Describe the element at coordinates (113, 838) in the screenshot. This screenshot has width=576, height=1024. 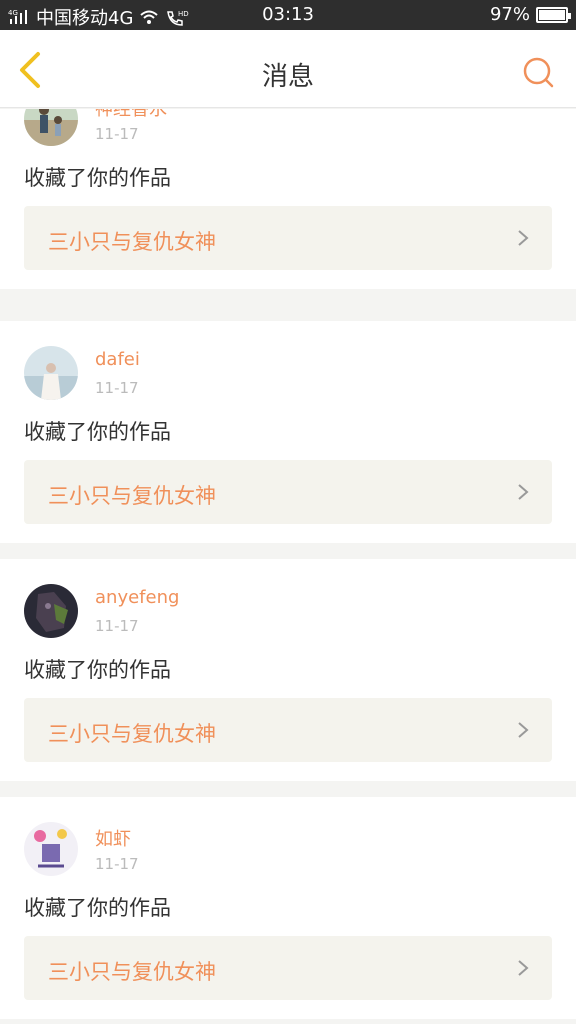
I see `username: 如虾` at that location.